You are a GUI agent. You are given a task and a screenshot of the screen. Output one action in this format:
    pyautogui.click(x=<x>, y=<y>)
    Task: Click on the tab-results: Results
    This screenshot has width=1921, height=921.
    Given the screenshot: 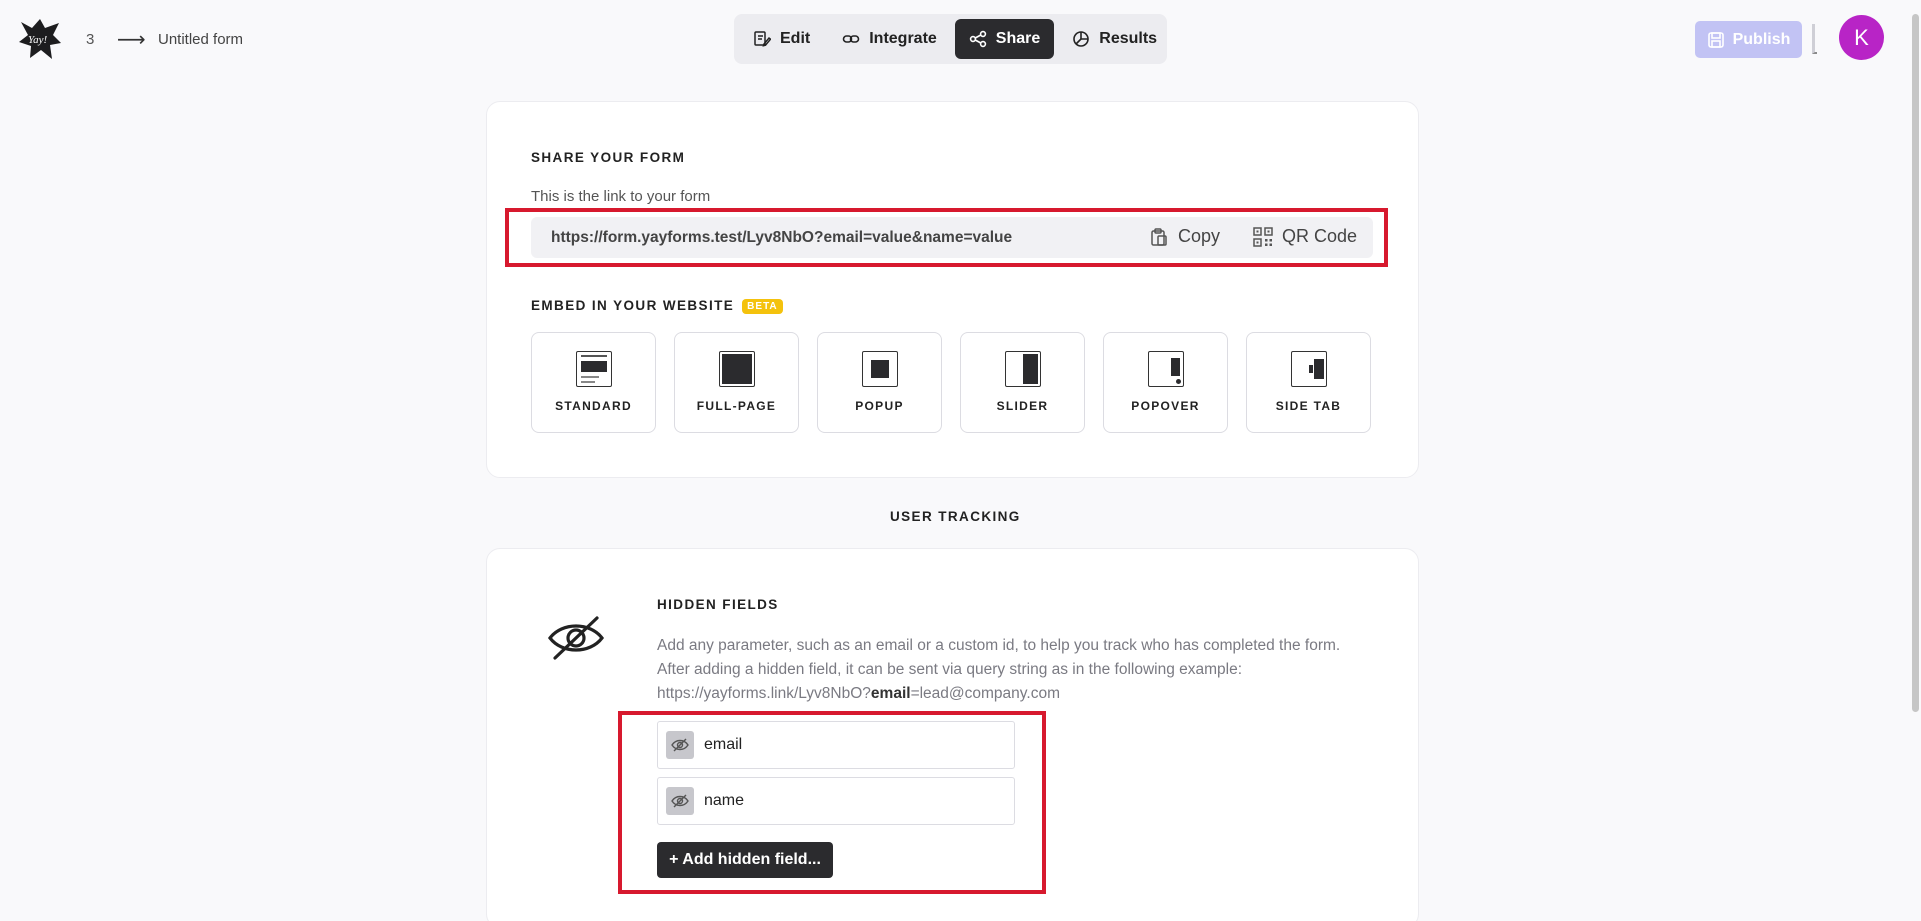 What is the action you would take?
    pyautogui.click(x=1114, y=39)
    